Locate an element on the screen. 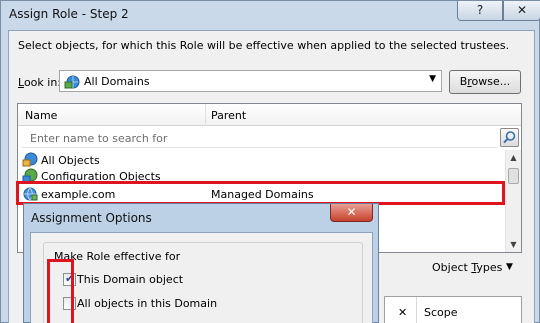 The width and height of the screenshot is (540, 323). search-input is located at coordinates (259, 138).